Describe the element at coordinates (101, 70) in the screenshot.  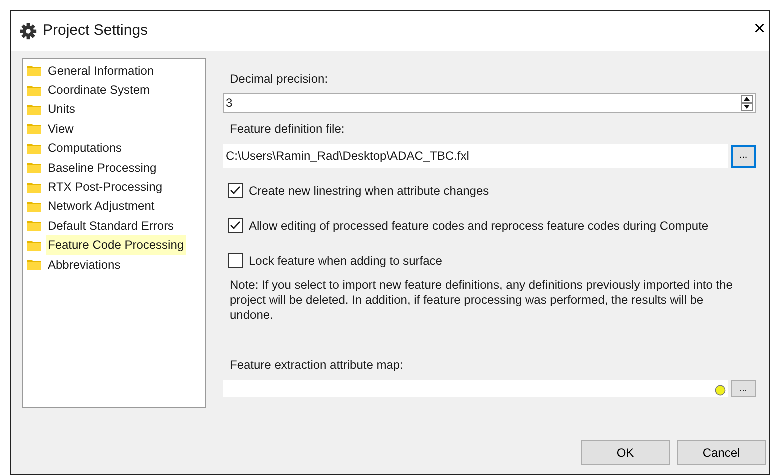
I see `sidebar-item: General Information` at that location.